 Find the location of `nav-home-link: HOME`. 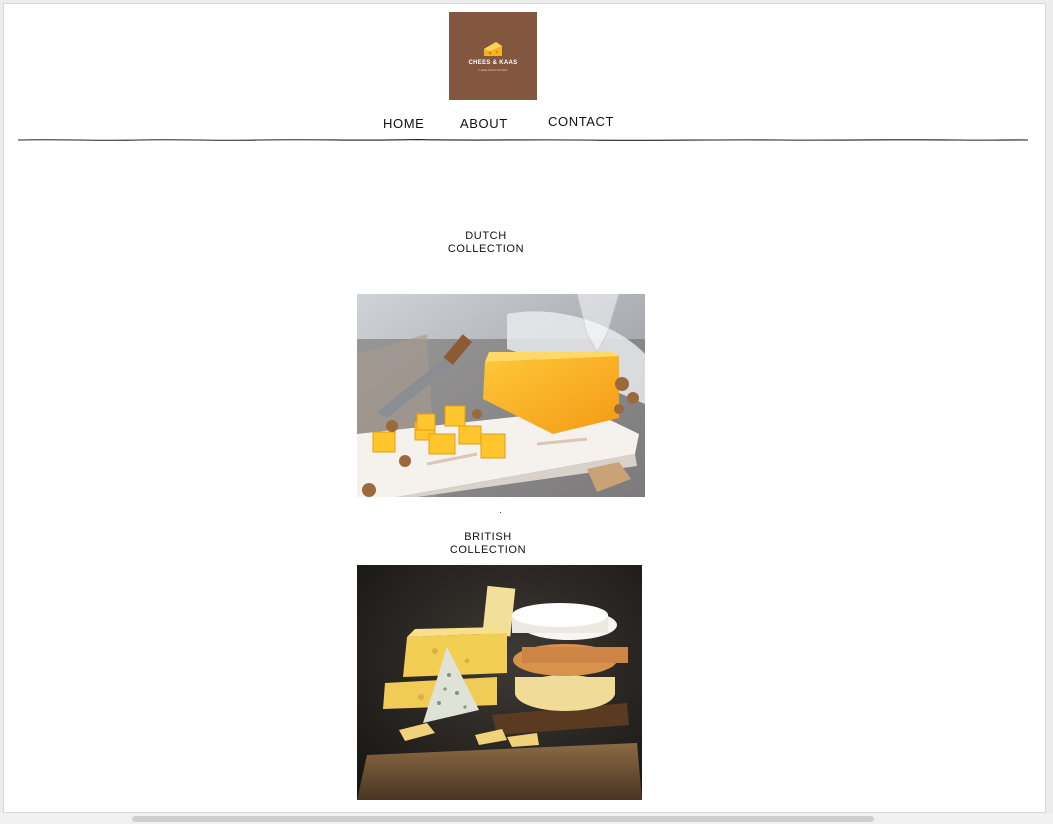

nav-home-link: HOME is located at coordinates (403, 123).